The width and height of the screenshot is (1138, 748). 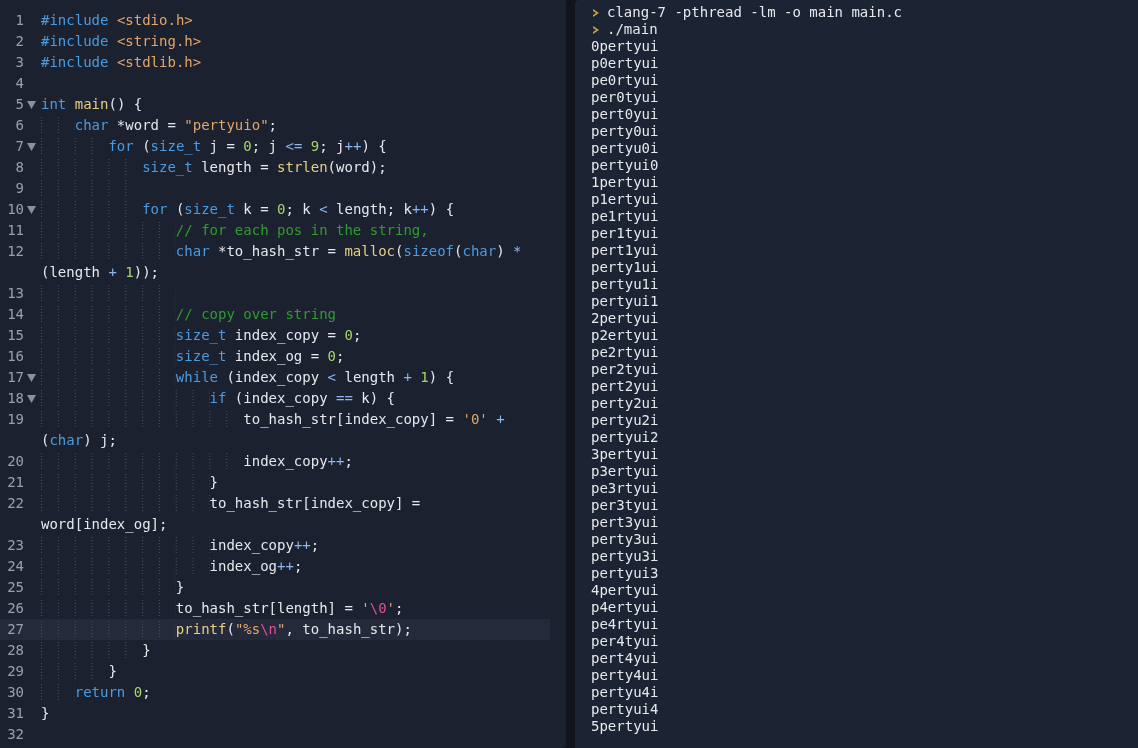 I want to click on code-line: to_hash_str[index_copy] = '0' +, so click(x=295, y=419).